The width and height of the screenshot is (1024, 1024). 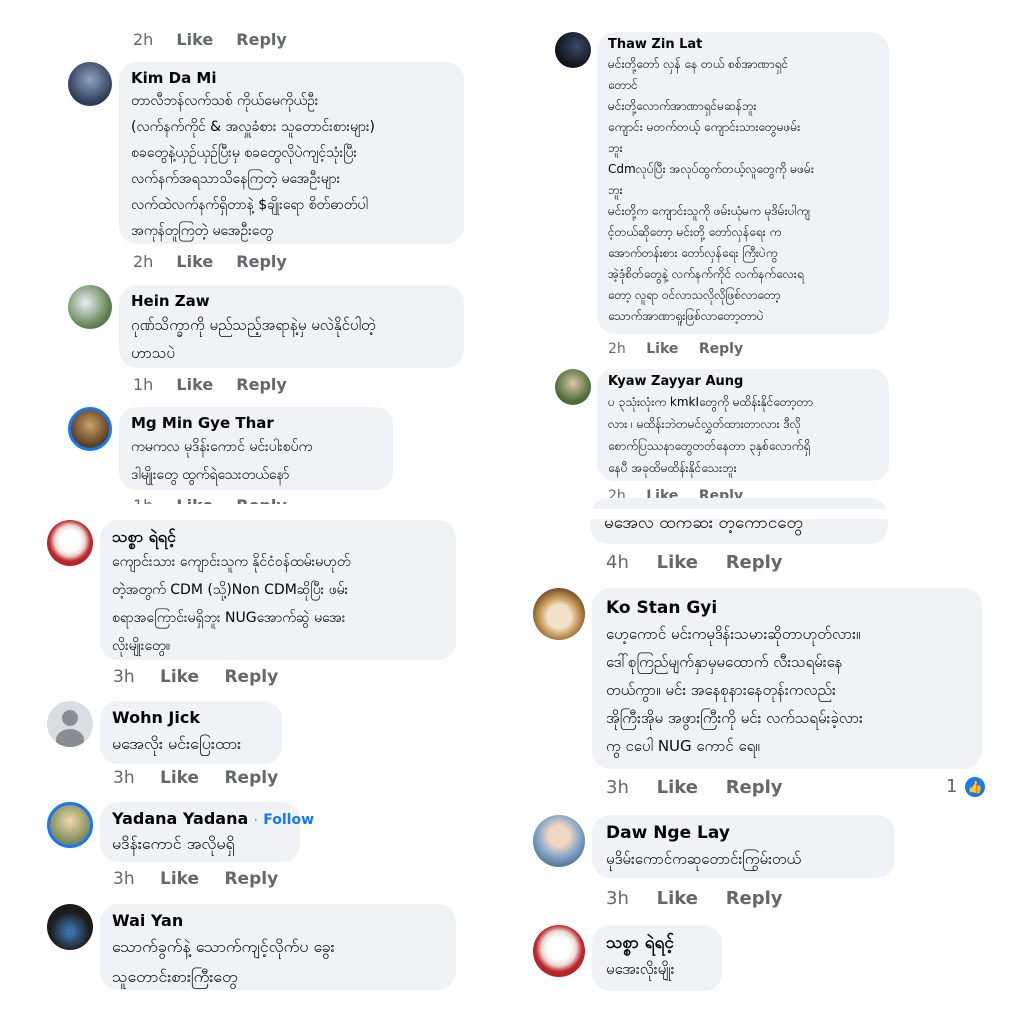 I want to click on comment-text: မုဒိမ်းကောင်ကဆုတောင်းကြွမ်းတယ်, so click(x=704, y=859).